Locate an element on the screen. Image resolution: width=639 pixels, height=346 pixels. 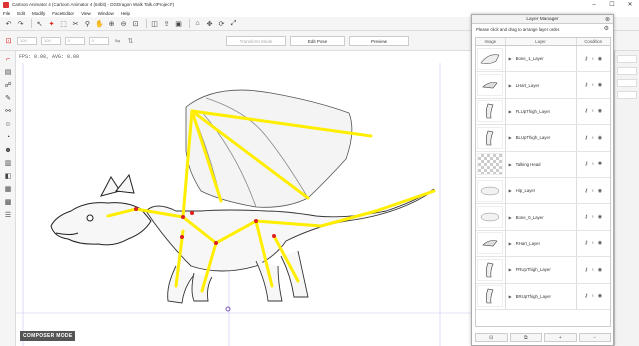
menu-edit: Edit is located at coordinates (21, 13).